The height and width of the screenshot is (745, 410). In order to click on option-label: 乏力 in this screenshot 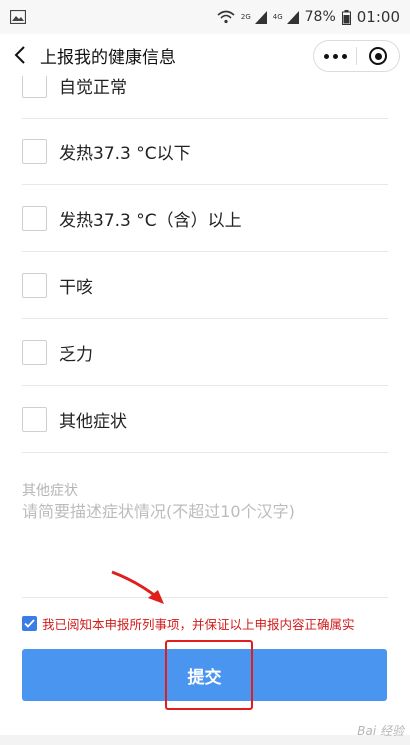, I will do `click(76, 355)`.